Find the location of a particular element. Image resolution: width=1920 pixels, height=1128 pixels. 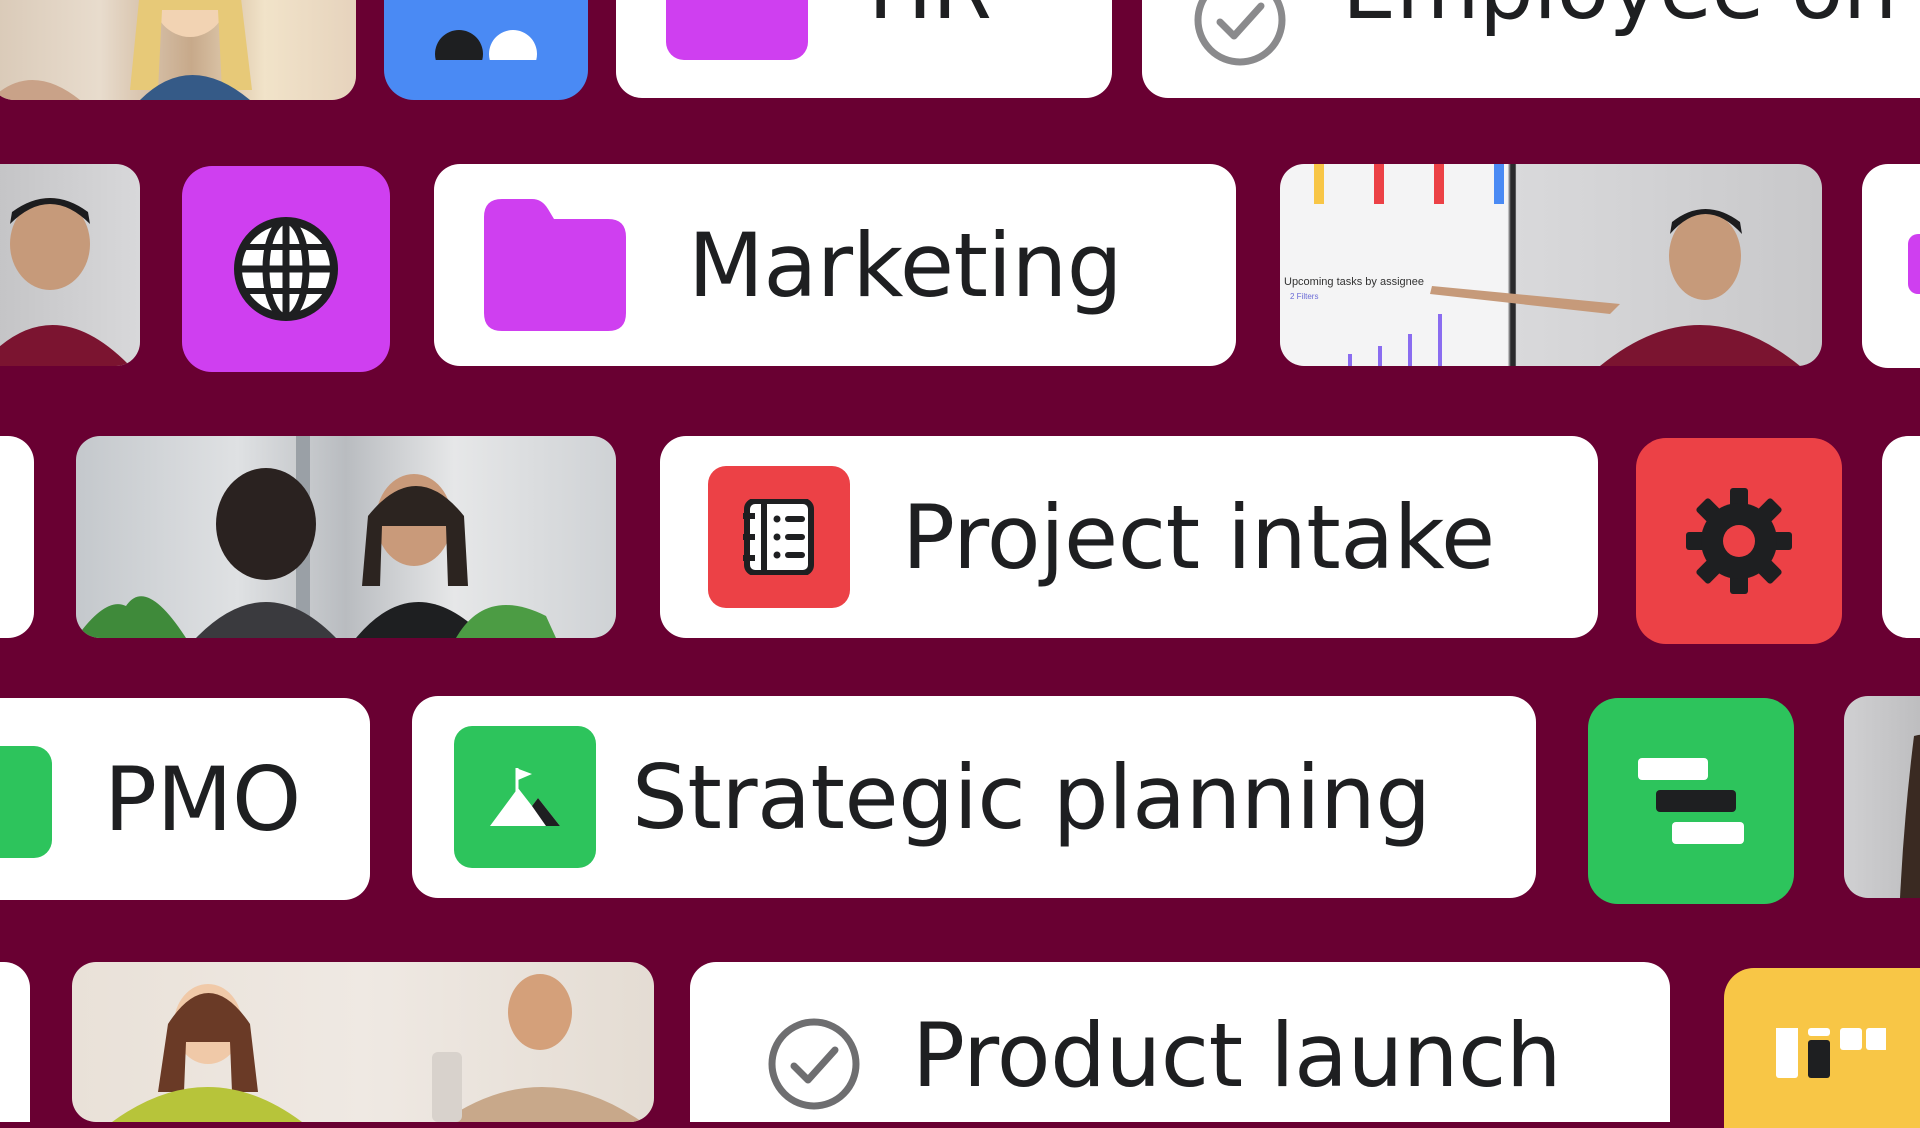

employee-label: Employee on is located at coordinates (1619, 16).